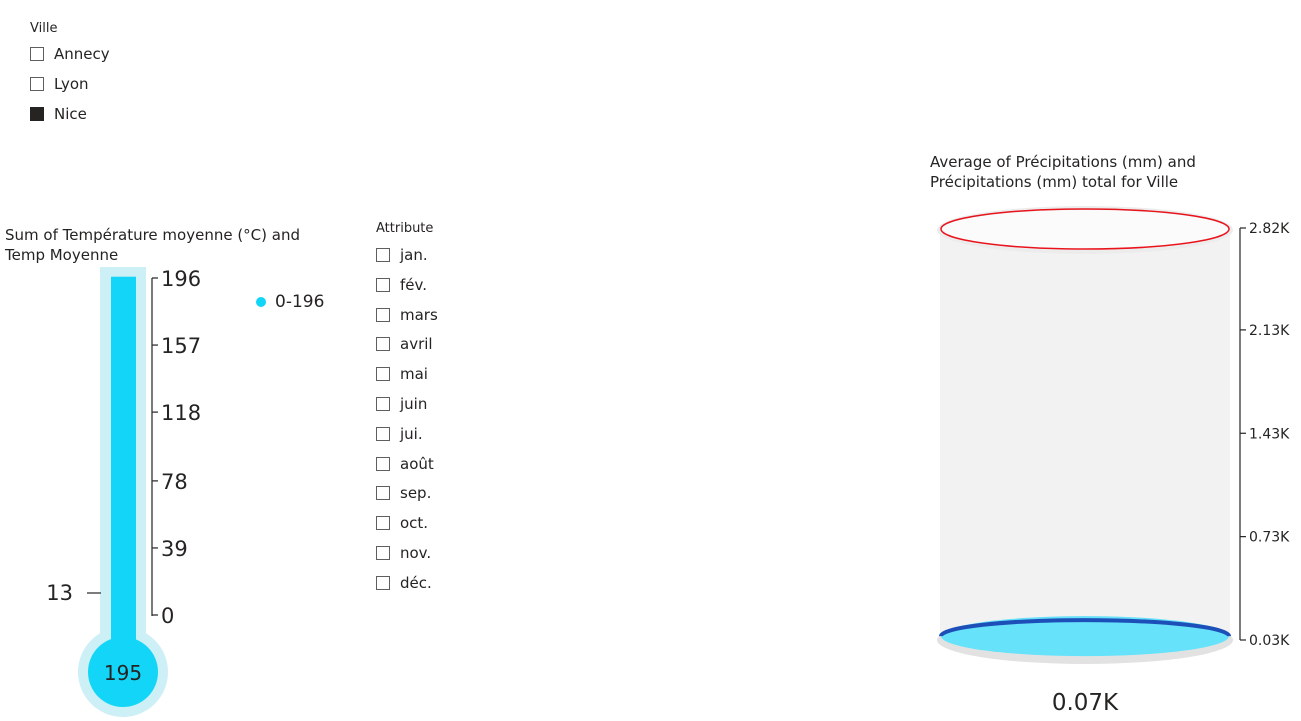 This screenshot has width=1301, height=721. I want to click on cylinder-title-line: Précipitations (mm) total for Ville, so click(1054, 182).